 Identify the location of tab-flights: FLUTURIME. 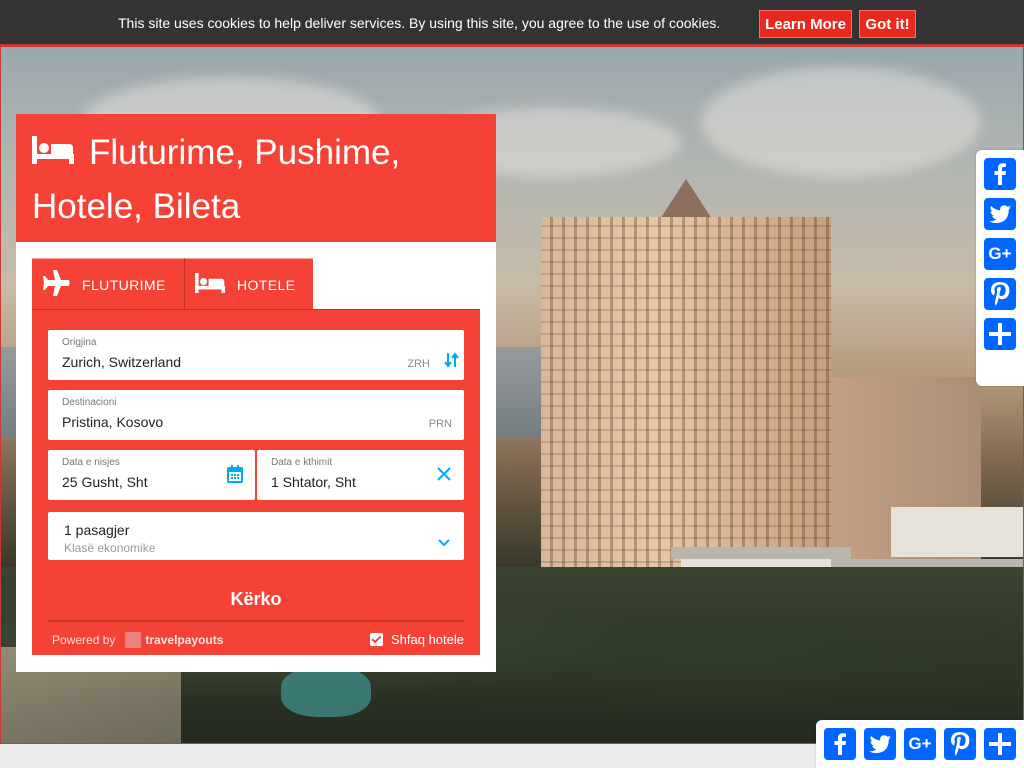
(108, 284).